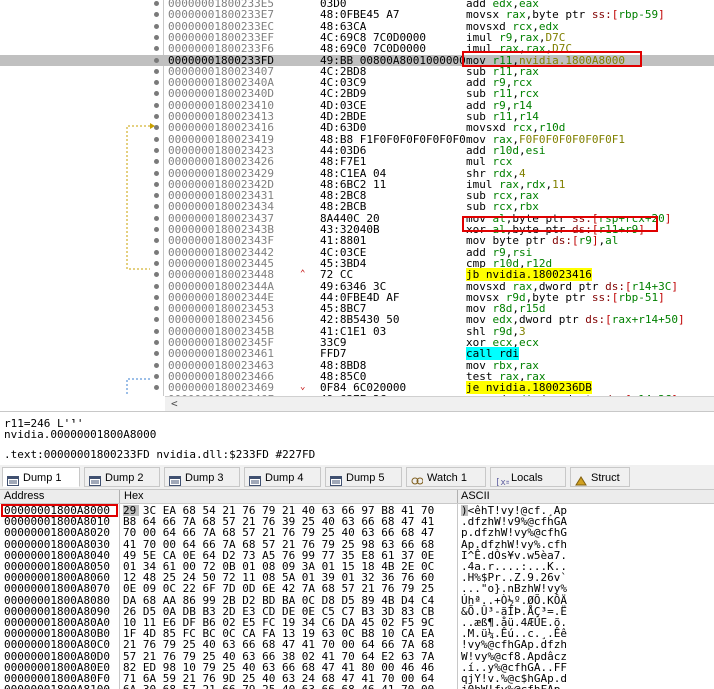 This screenshot has width=714, height=689. Describe the element at coordinates (600, 477) in the screenshot. I see `tab-struct: Struct` at that location.